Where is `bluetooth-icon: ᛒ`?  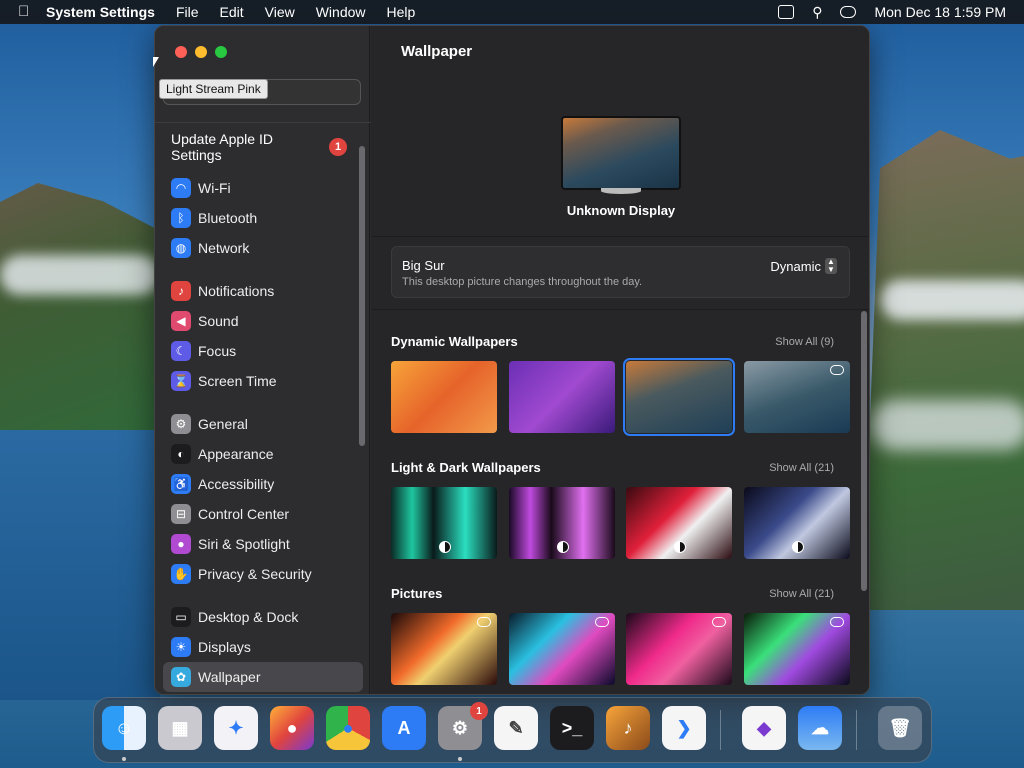
bluetooth-icon: ᛒ is located at coordinates (181, 218).